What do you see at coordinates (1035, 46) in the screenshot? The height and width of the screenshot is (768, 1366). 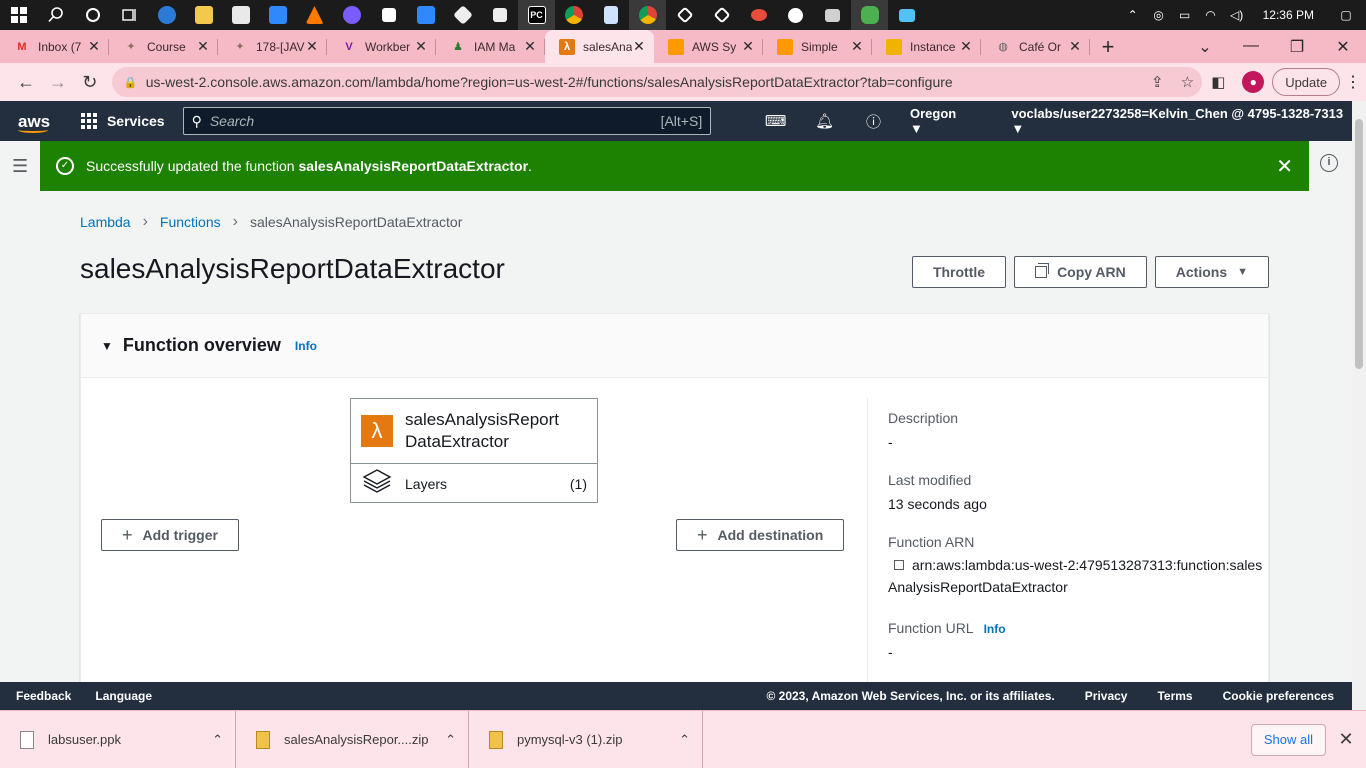 I see `tab-cafe: ◍ Café Or ✕` at bounding box center [1035, 46].